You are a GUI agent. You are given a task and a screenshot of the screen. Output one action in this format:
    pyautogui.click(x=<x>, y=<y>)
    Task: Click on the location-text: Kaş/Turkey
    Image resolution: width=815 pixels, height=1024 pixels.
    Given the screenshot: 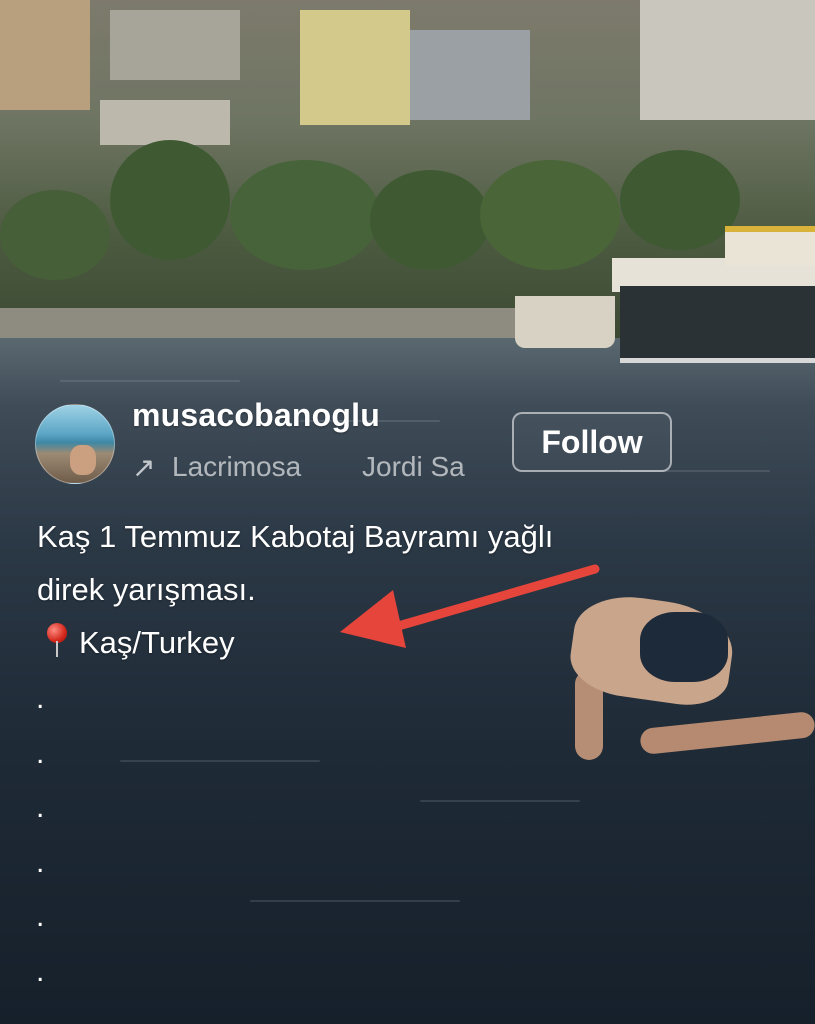 What is the action you would take?
    pyautogui.click(x=157, y=642)
    